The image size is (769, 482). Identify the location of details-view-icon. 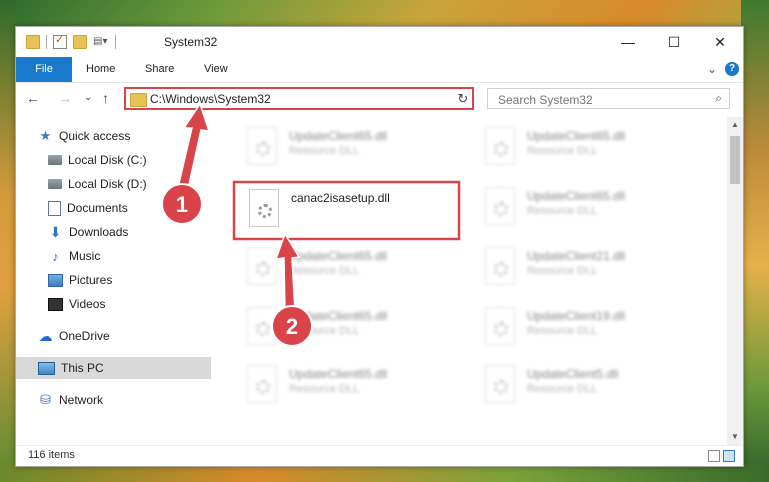
(714, 456).